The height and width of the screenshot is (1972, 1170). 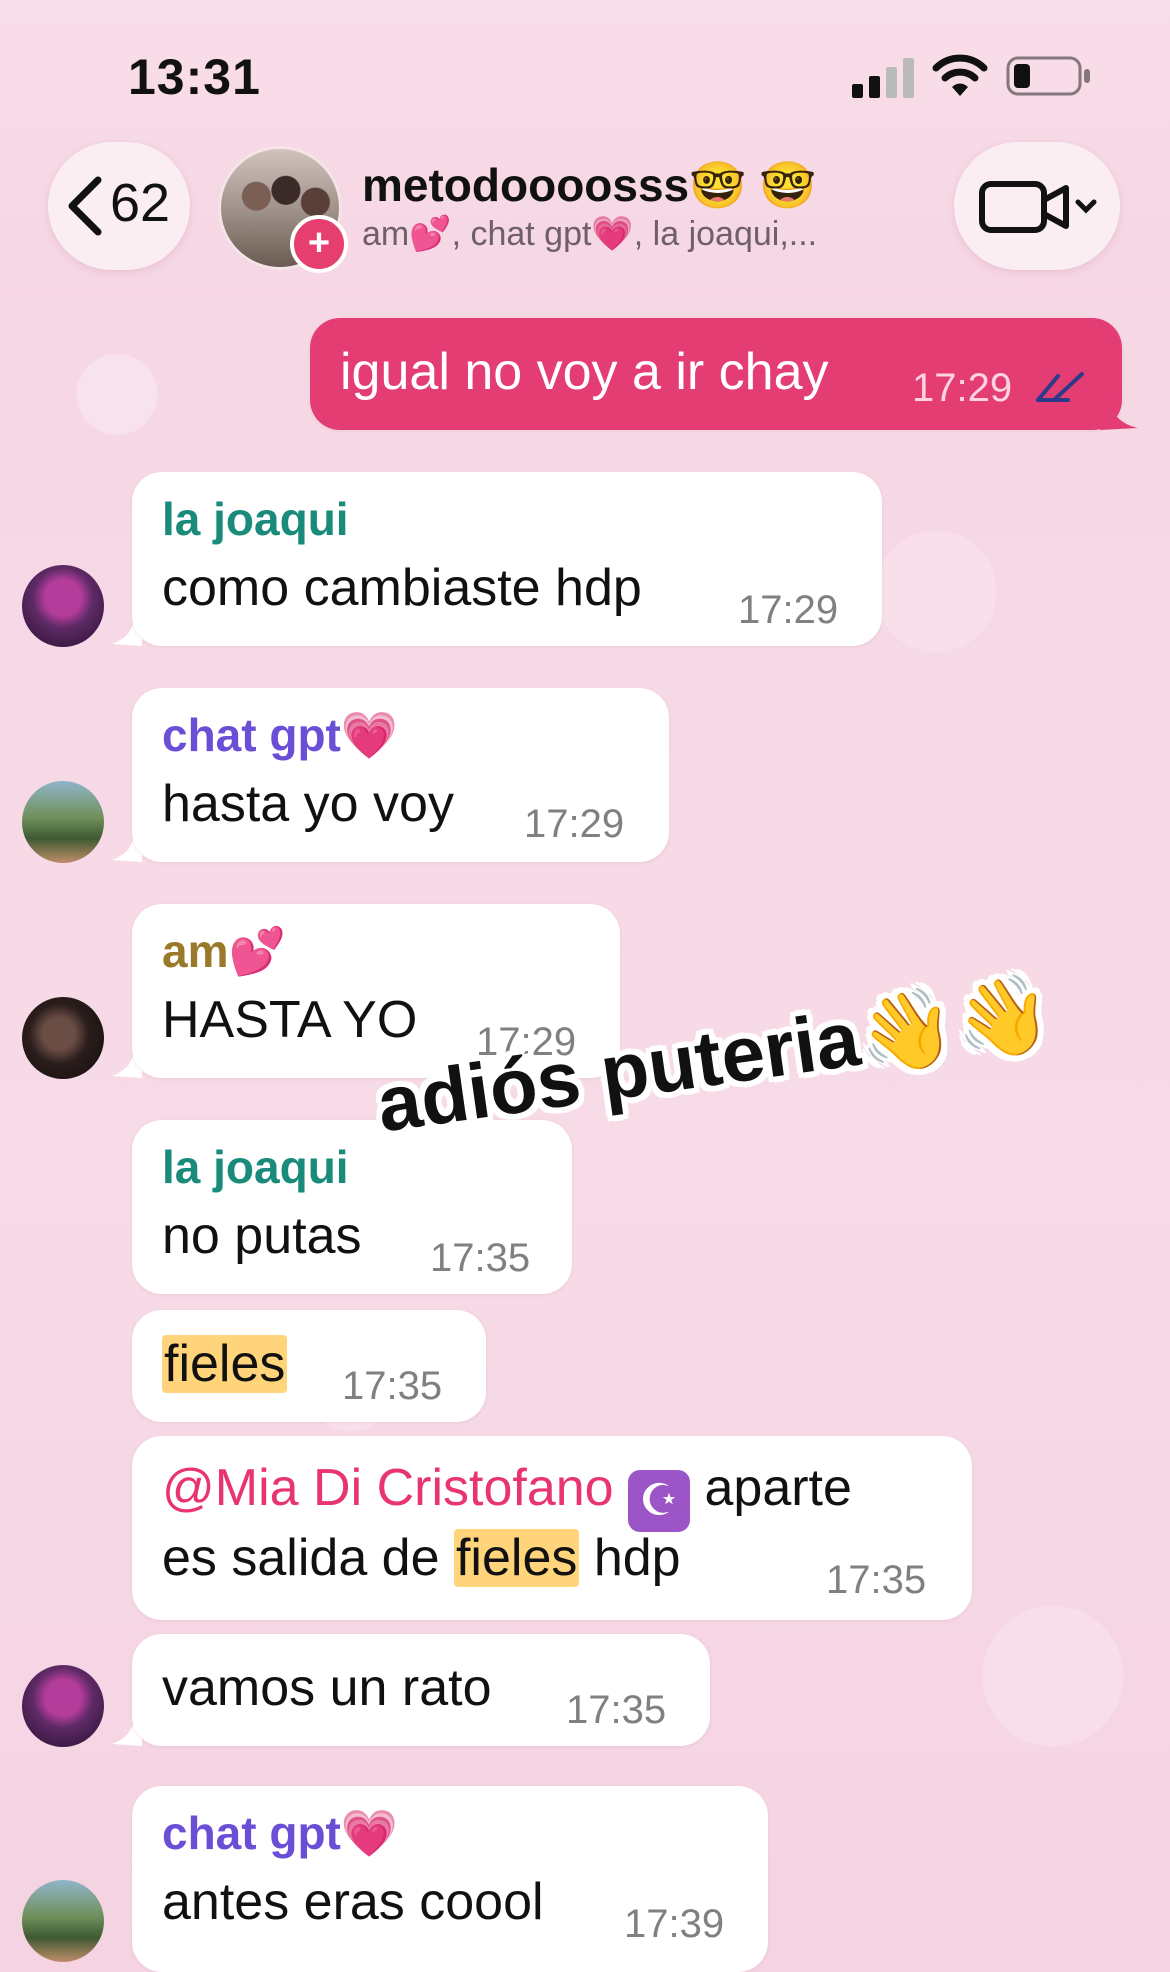 I want to click on message-text: antes eras coool, so click(x=353, y=1902).